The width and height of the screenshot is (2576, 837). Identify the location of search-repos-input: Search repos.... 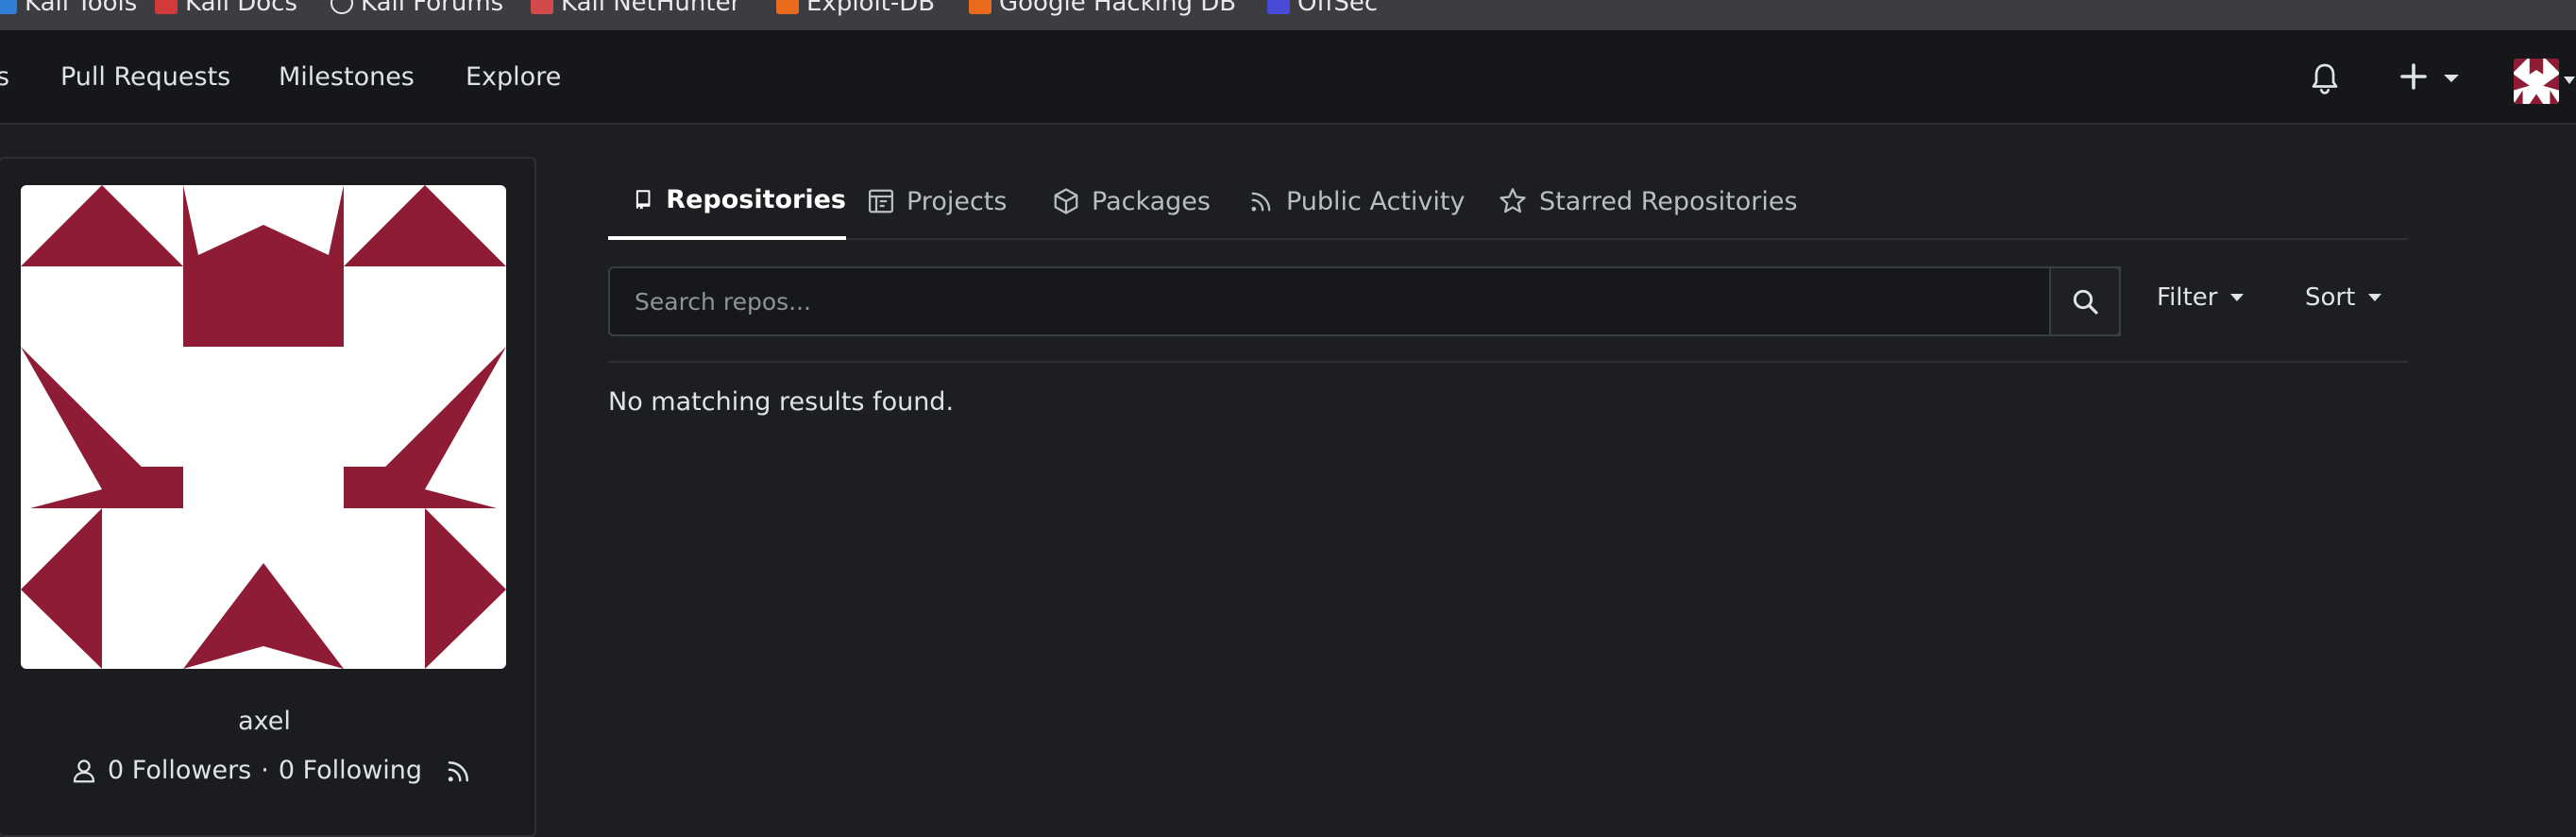
(1364, 301).